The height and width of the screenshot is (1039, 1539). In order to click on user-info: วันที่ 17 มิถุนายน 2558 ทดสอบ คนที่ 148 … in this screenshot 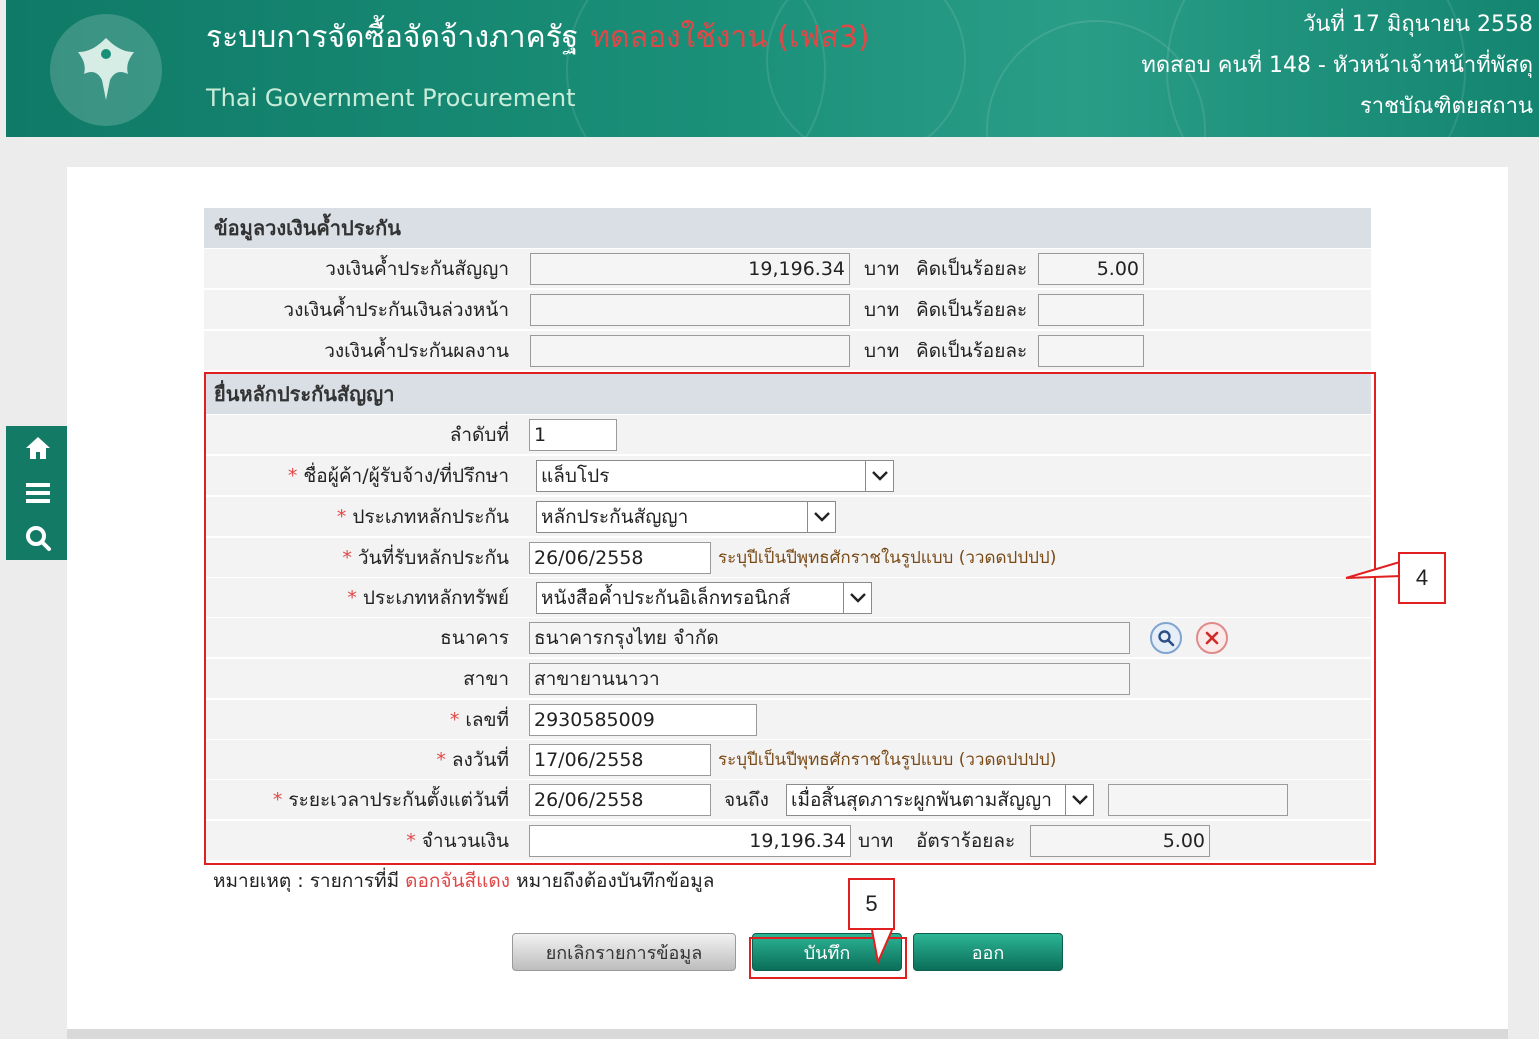, I will do `click(1337, 65)`.